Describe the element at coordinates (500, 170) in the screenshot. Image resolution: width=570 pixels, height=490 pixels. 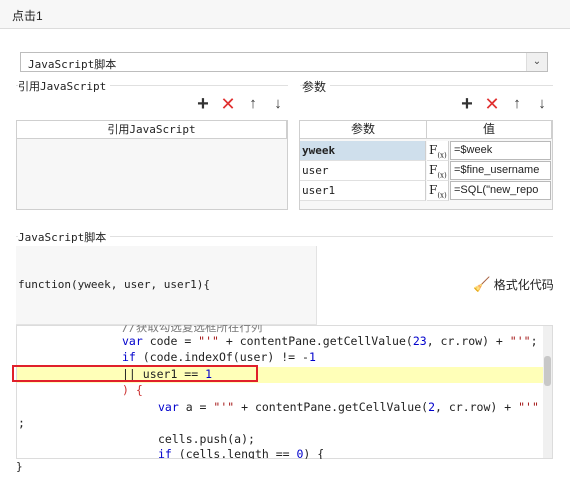
I see `param-row-value: =$fine_username` at that location.